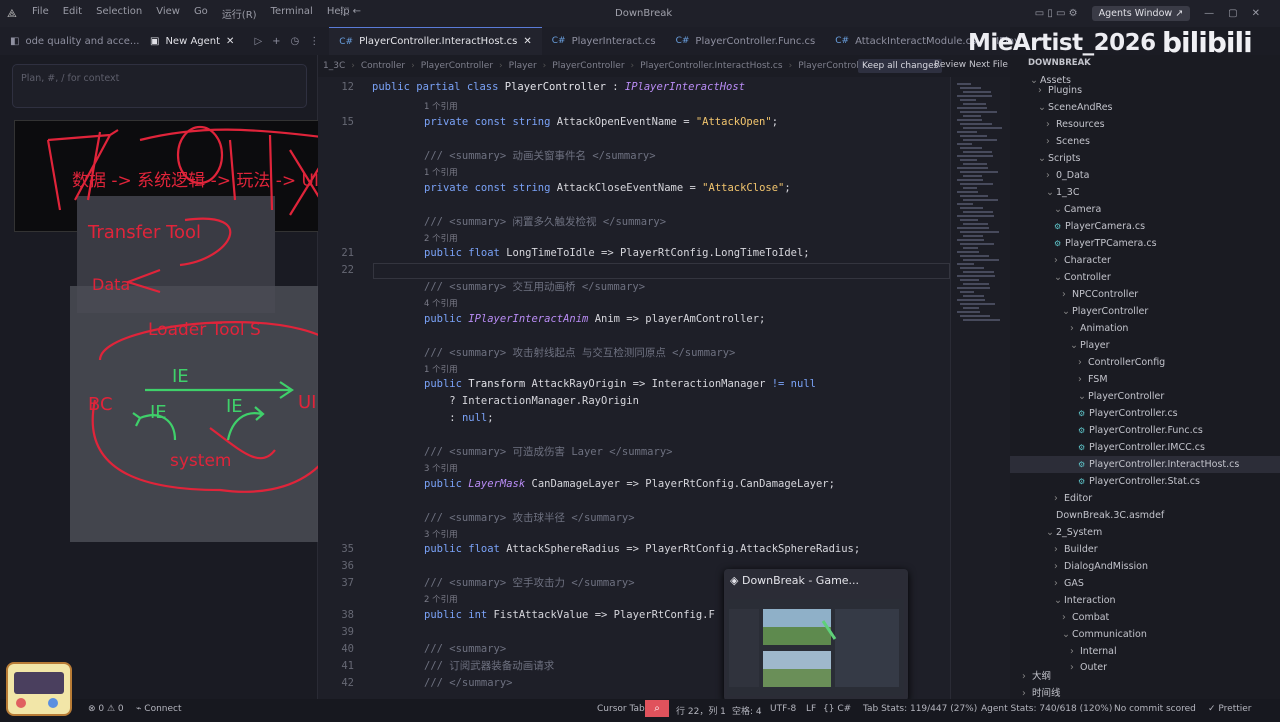 The height and width of the screenshot is (722, 1280). I want to click on review-next-file-button: Review Next File, so click(971, 65).